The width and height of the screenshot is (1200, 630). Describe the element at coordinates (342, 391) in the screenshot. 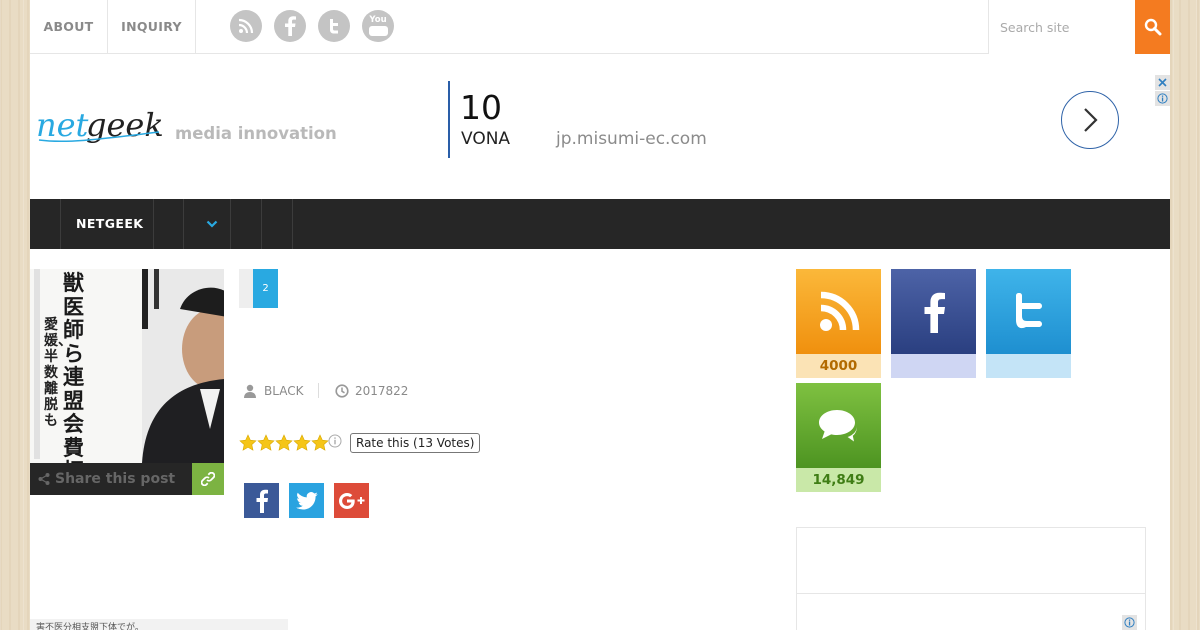

I see `clock-icon` at that location.